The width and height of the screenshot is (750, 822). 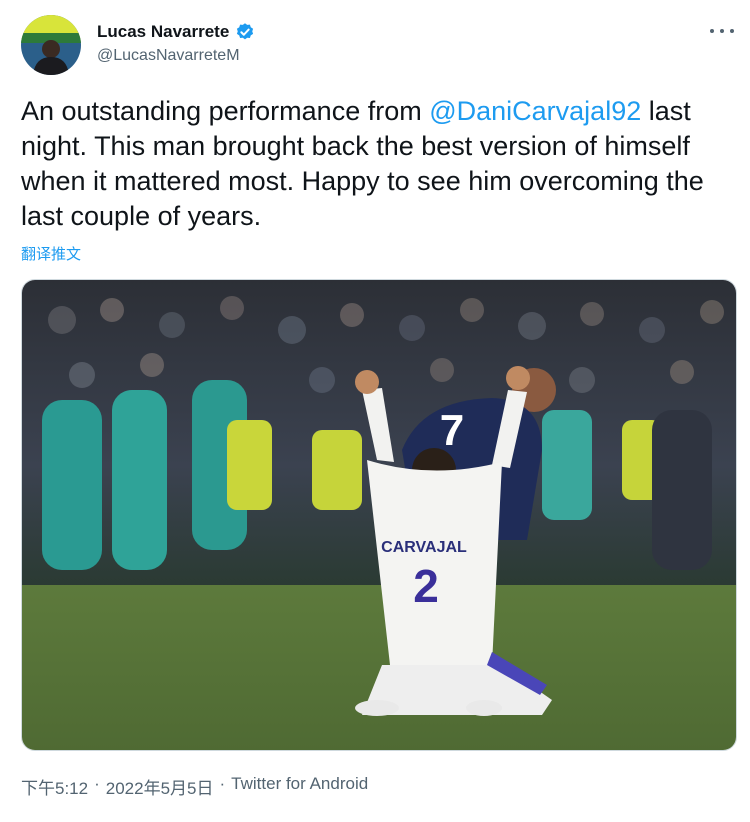 I want to click on tweet-date: 2022年5月5日, so click(x=160, y=786).